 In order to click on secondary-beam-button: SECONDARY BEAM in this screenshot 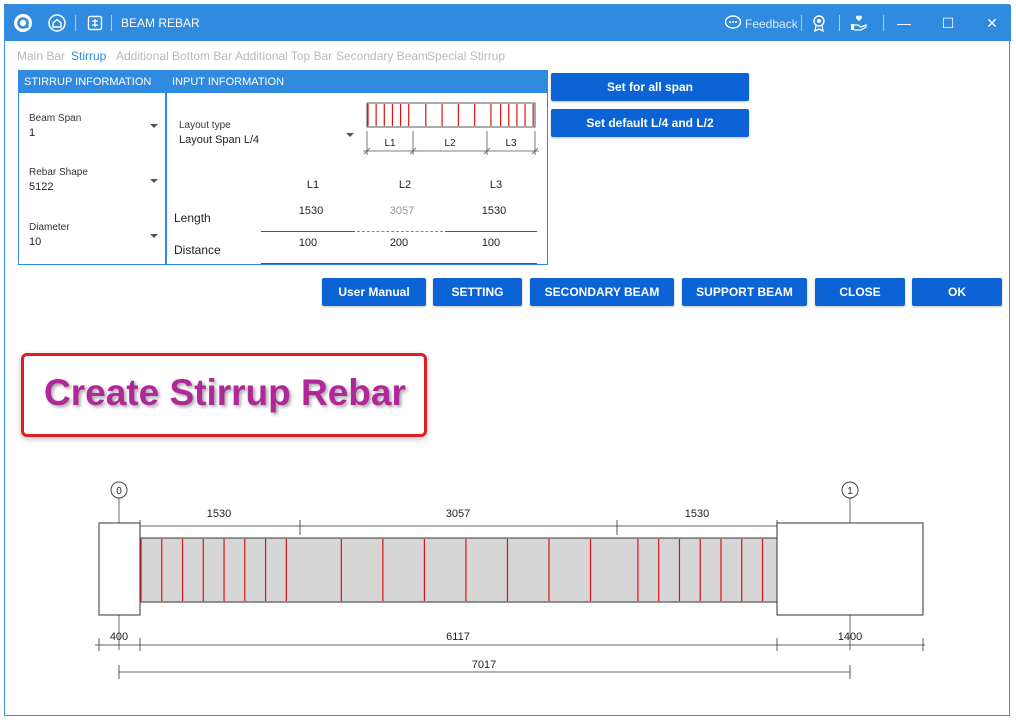, I will do `click(602, 292)`.